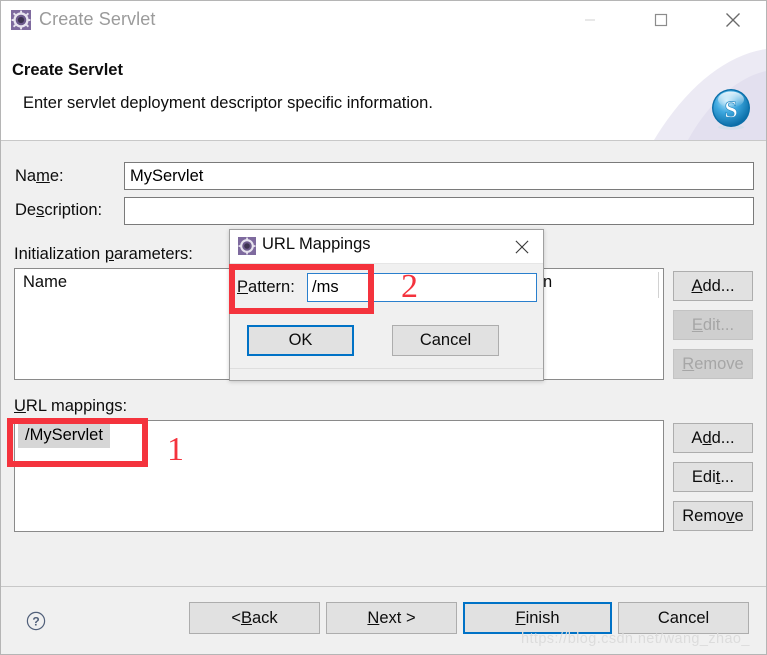 Image resolution: width=767 pixels, height=655 pixels. I want to click on cancel-button: Cancel, so click(683, 618).